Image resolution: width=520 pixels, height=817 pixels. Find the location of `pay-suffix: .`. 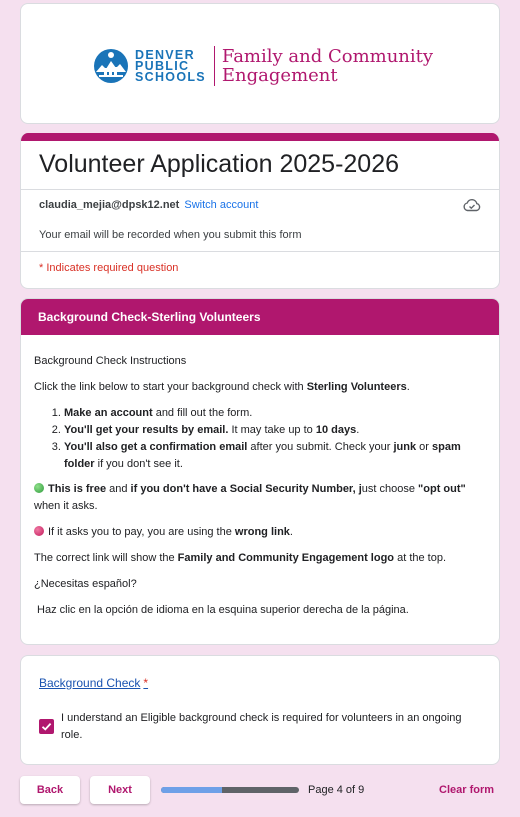

pay-suffix: . is located at coordinates (291, 532).